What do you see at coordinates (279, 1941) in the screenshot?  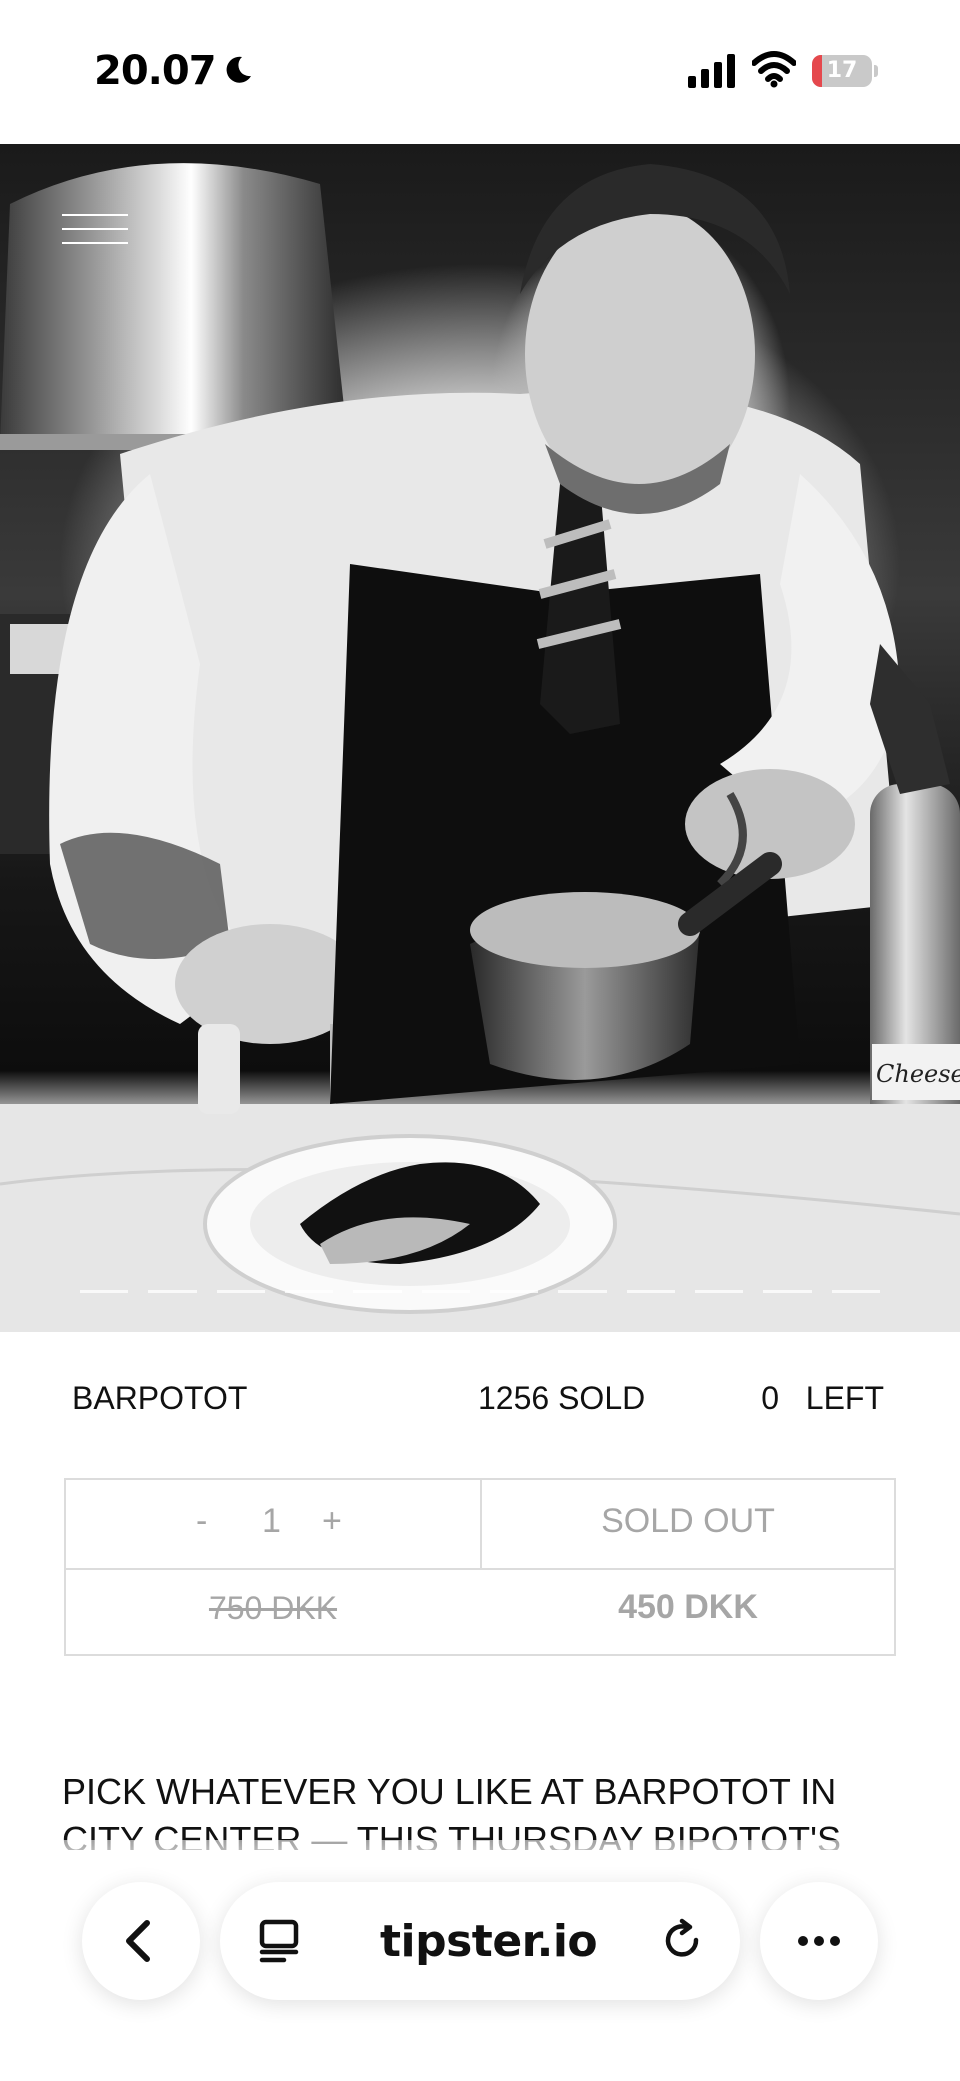 I see `reader-icon` at bounding box center [279, 1941].